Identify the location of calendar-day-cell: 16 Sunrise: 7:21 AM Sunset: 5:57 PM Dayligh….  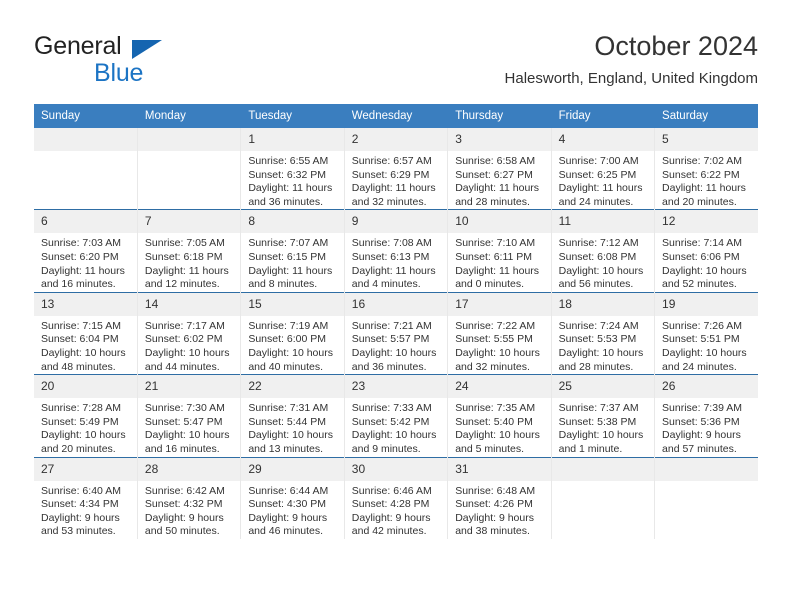
(396, 333).